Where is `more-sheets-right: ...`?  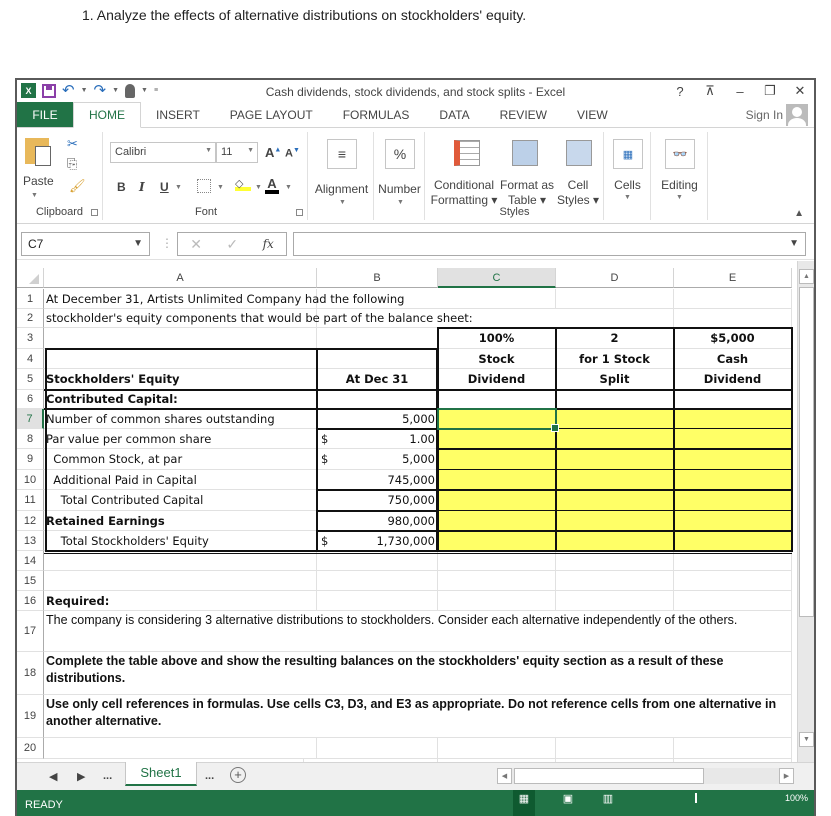 more-sheets-right: ... is located at coordinates (209, 776).